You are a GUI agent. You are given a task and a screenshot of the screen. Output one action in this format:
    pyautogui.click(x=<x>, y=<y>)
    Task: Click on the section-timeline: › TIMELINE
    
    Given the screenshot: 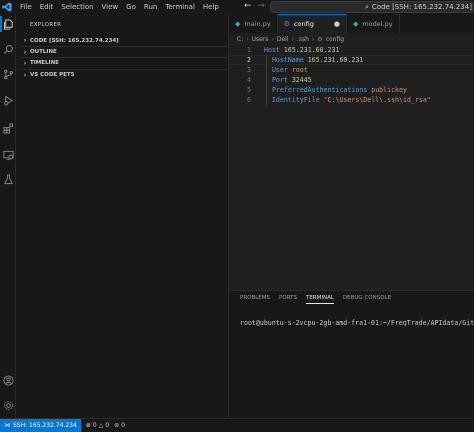 What is the action you would take?
    pyautogui.click(x=124, y=62)
    